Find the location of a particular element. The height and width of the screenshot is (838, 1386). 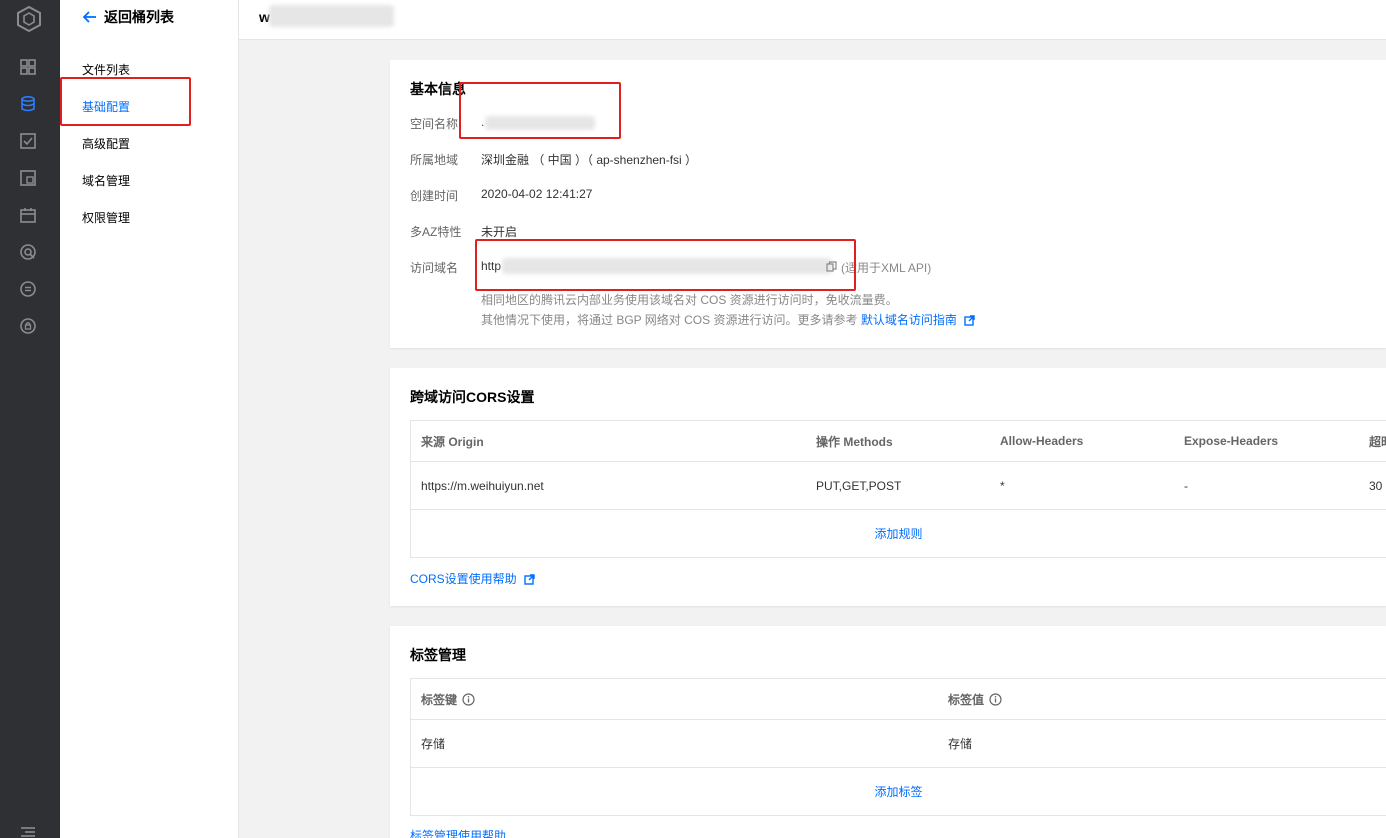

domain-hint-text: 其他情况下使用，将通过 BGP 网络对 COS 资源进行访问。更多请参考 is located at coordinates (669, 320).